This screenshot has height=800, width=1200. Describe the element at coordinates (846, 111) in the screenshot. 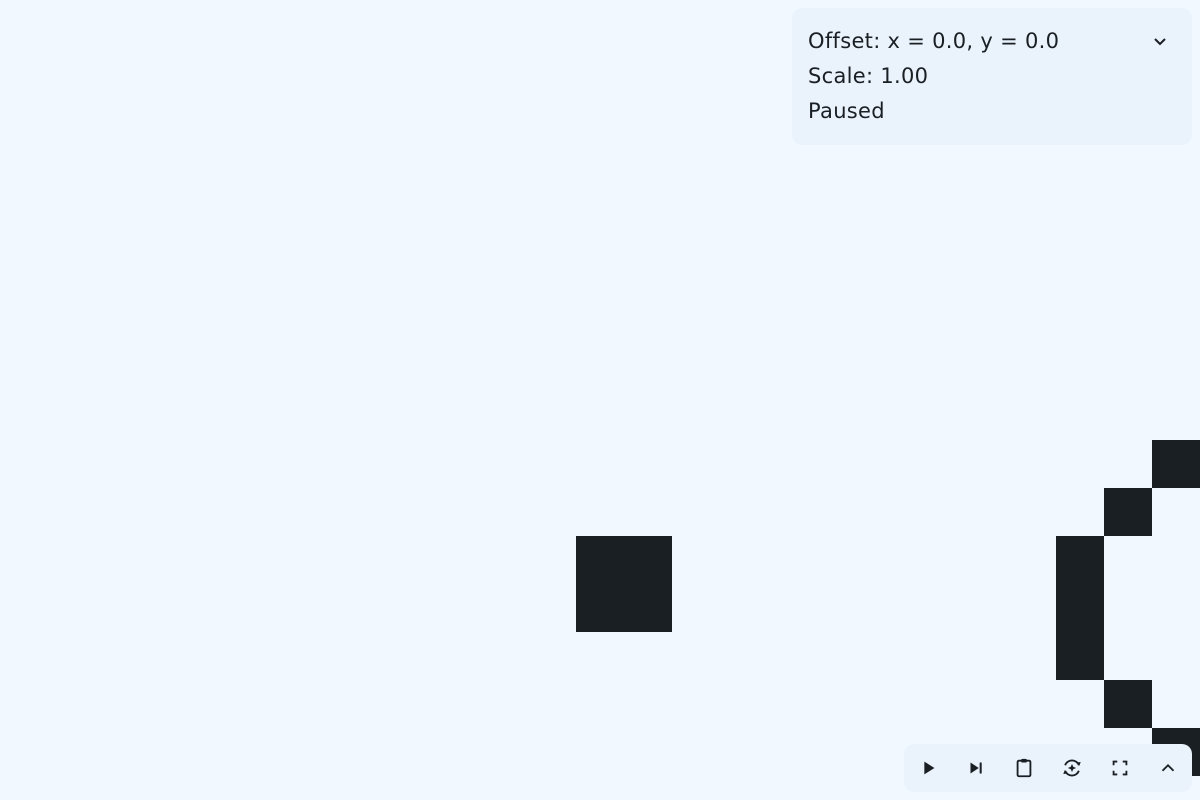

I see `status-readout: Paused` at that location.